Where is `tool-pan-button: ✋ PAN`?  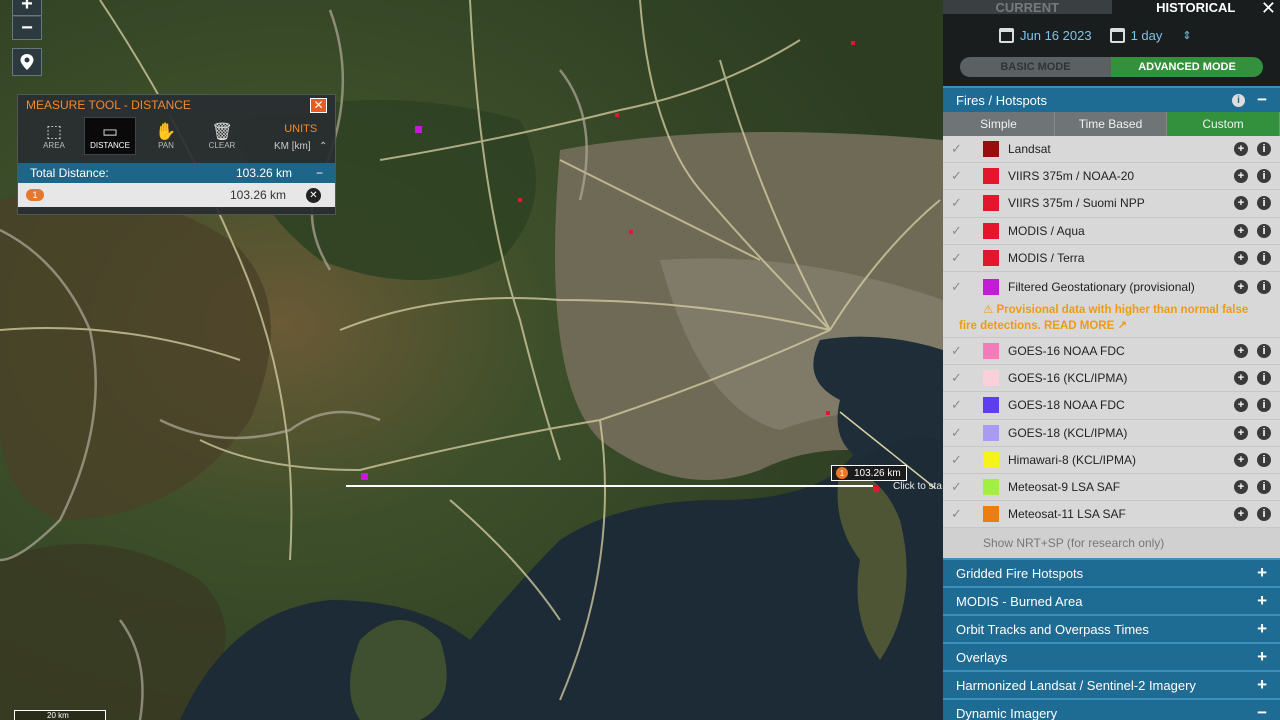
tool-pan-button: ✋ PAN is located at coordinates (166, 136).